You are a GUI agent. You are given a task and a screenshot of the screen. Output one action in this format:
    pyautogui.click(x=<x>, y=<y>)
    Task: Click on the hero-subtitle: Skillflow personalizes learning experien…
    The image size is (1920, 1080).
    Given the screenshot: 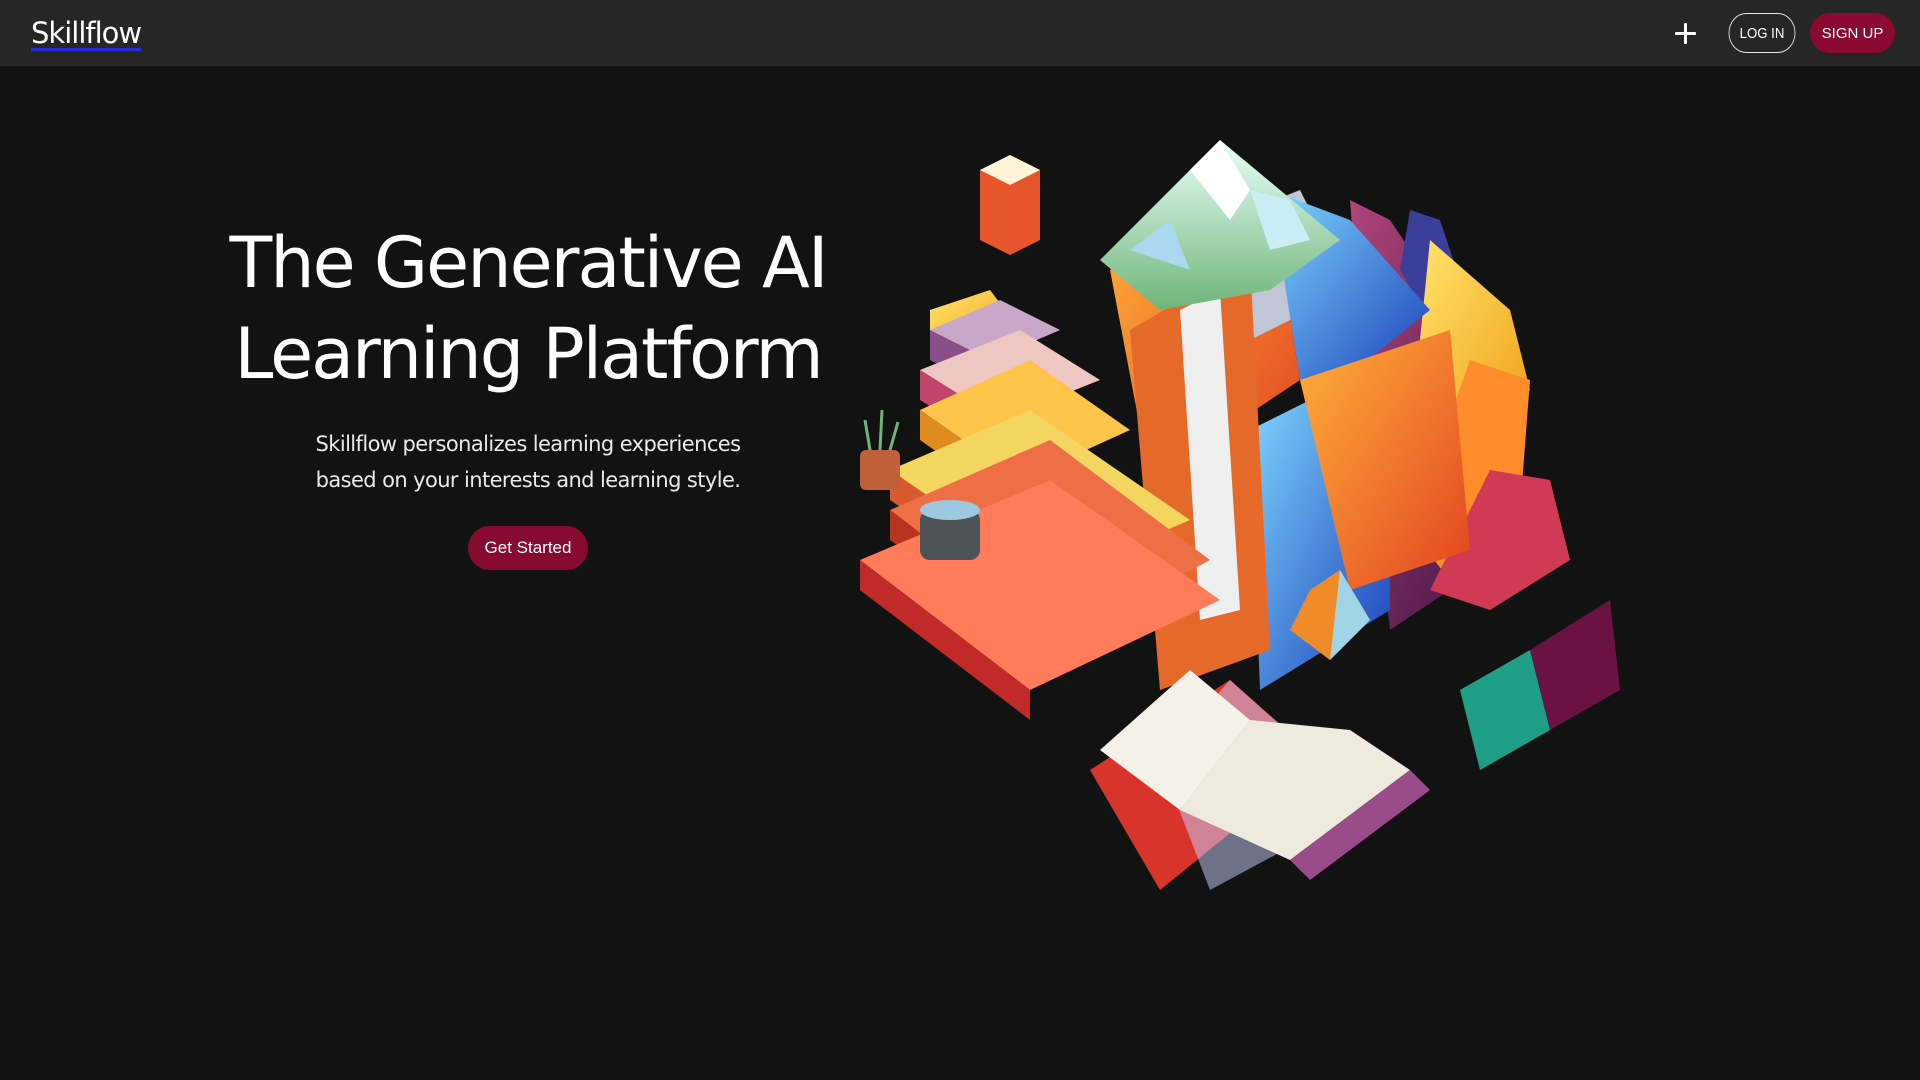 What is the action you would take?
    pyautogui.click(x=528, y=462)
    